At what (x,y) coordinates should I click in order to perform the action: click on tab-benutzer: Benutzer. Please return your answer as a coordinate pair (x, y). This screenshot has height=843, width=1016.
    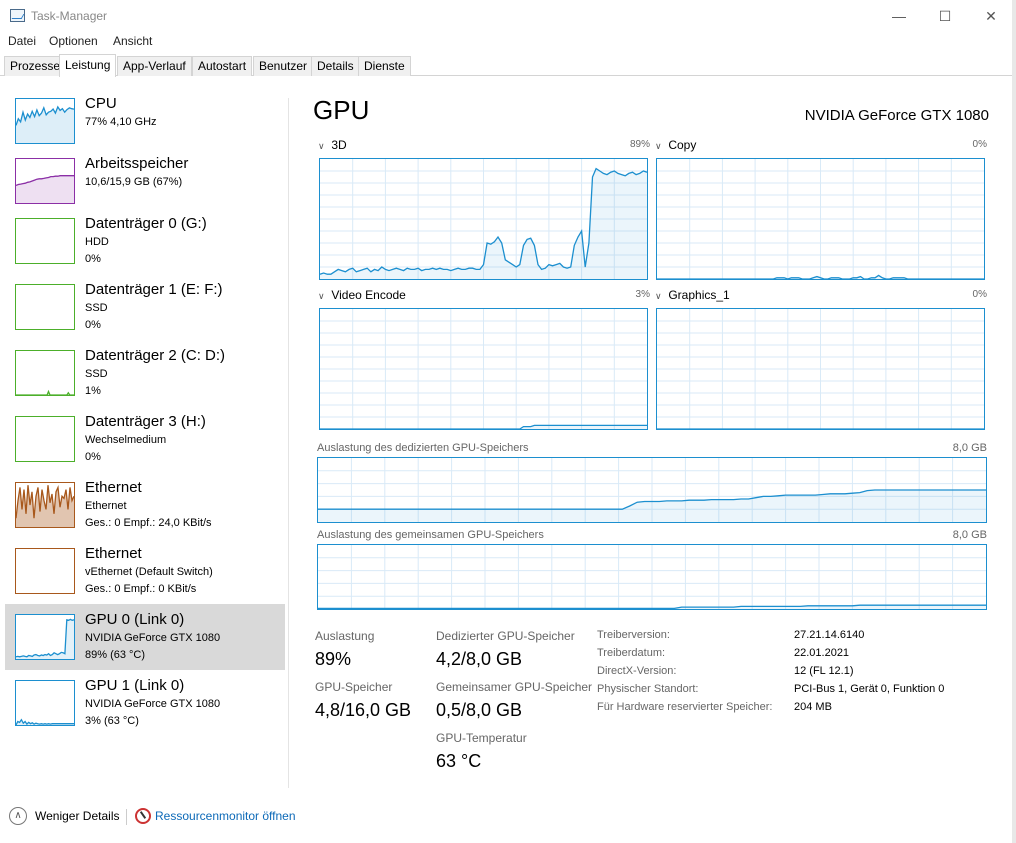
    Looking at the image, I should click on (283, 66).